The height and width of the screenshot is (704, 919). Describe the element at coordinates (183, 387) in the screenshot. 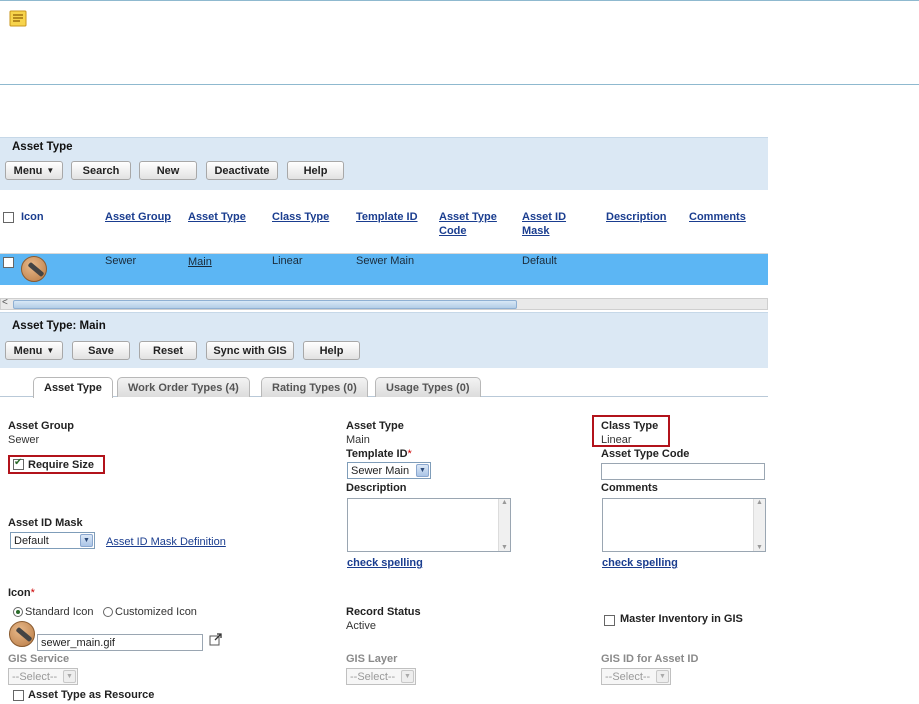

I see `tab-work-order-types: Work Order Types (4)` at that location.